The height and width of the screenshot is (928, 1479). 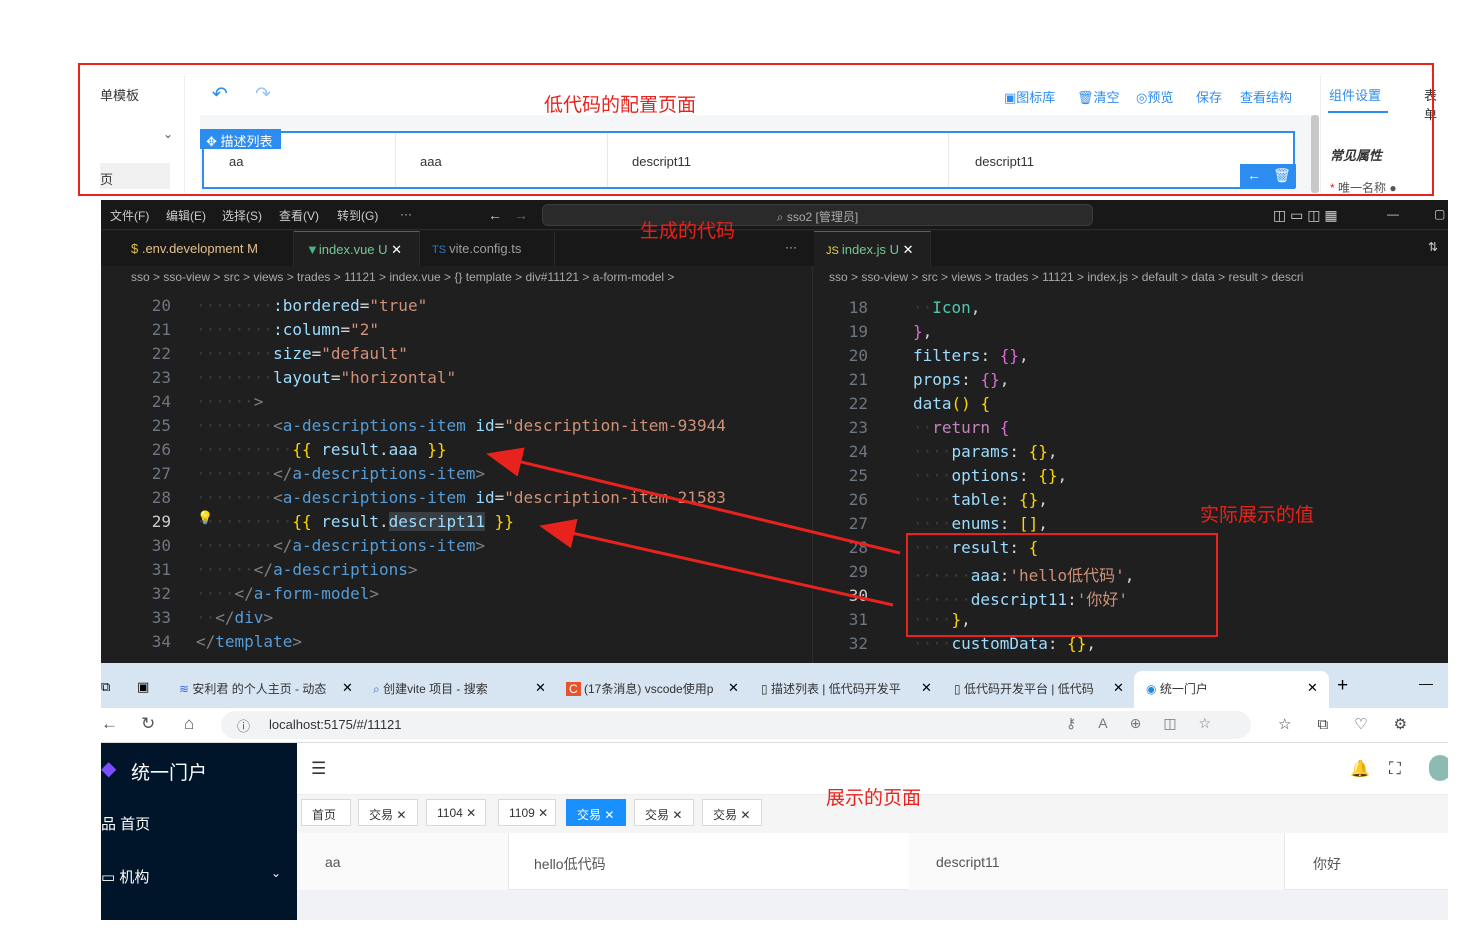 What do you see at coordinates (299, 215) in the screenshot?
I see `menu-view: 查看(V)` at bounding box center [299, 215].